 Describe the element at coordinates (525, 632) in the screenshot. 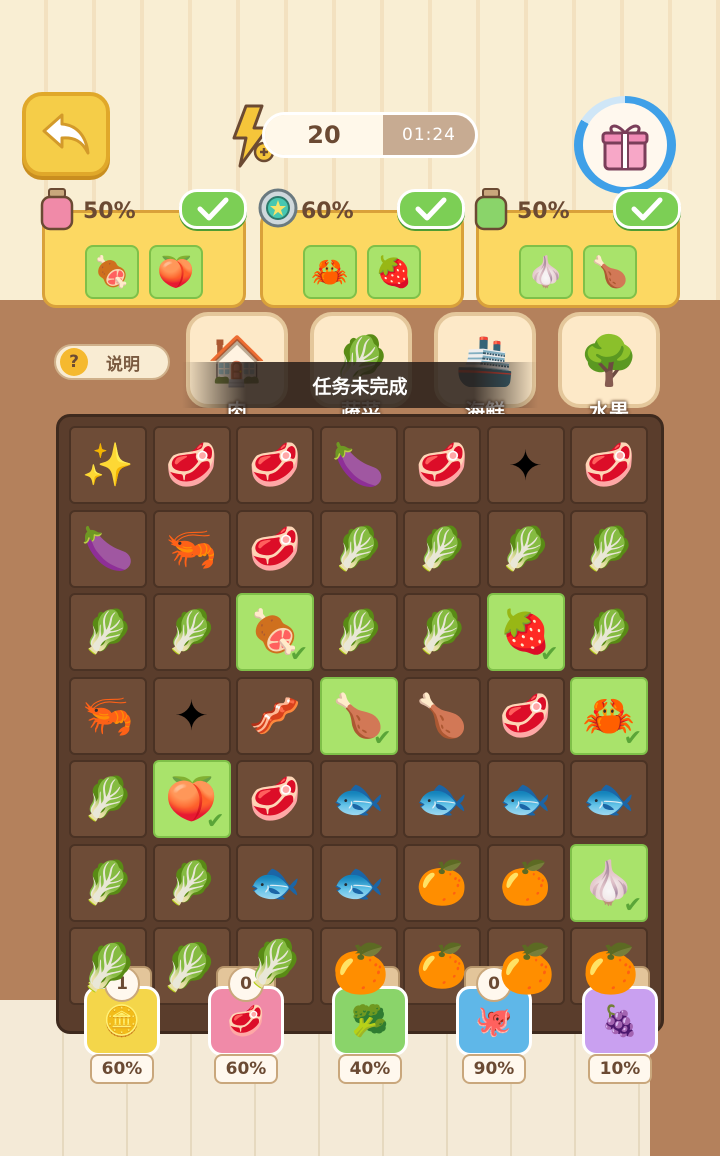

I see `board-cell: 🍓 ✔` at that location.